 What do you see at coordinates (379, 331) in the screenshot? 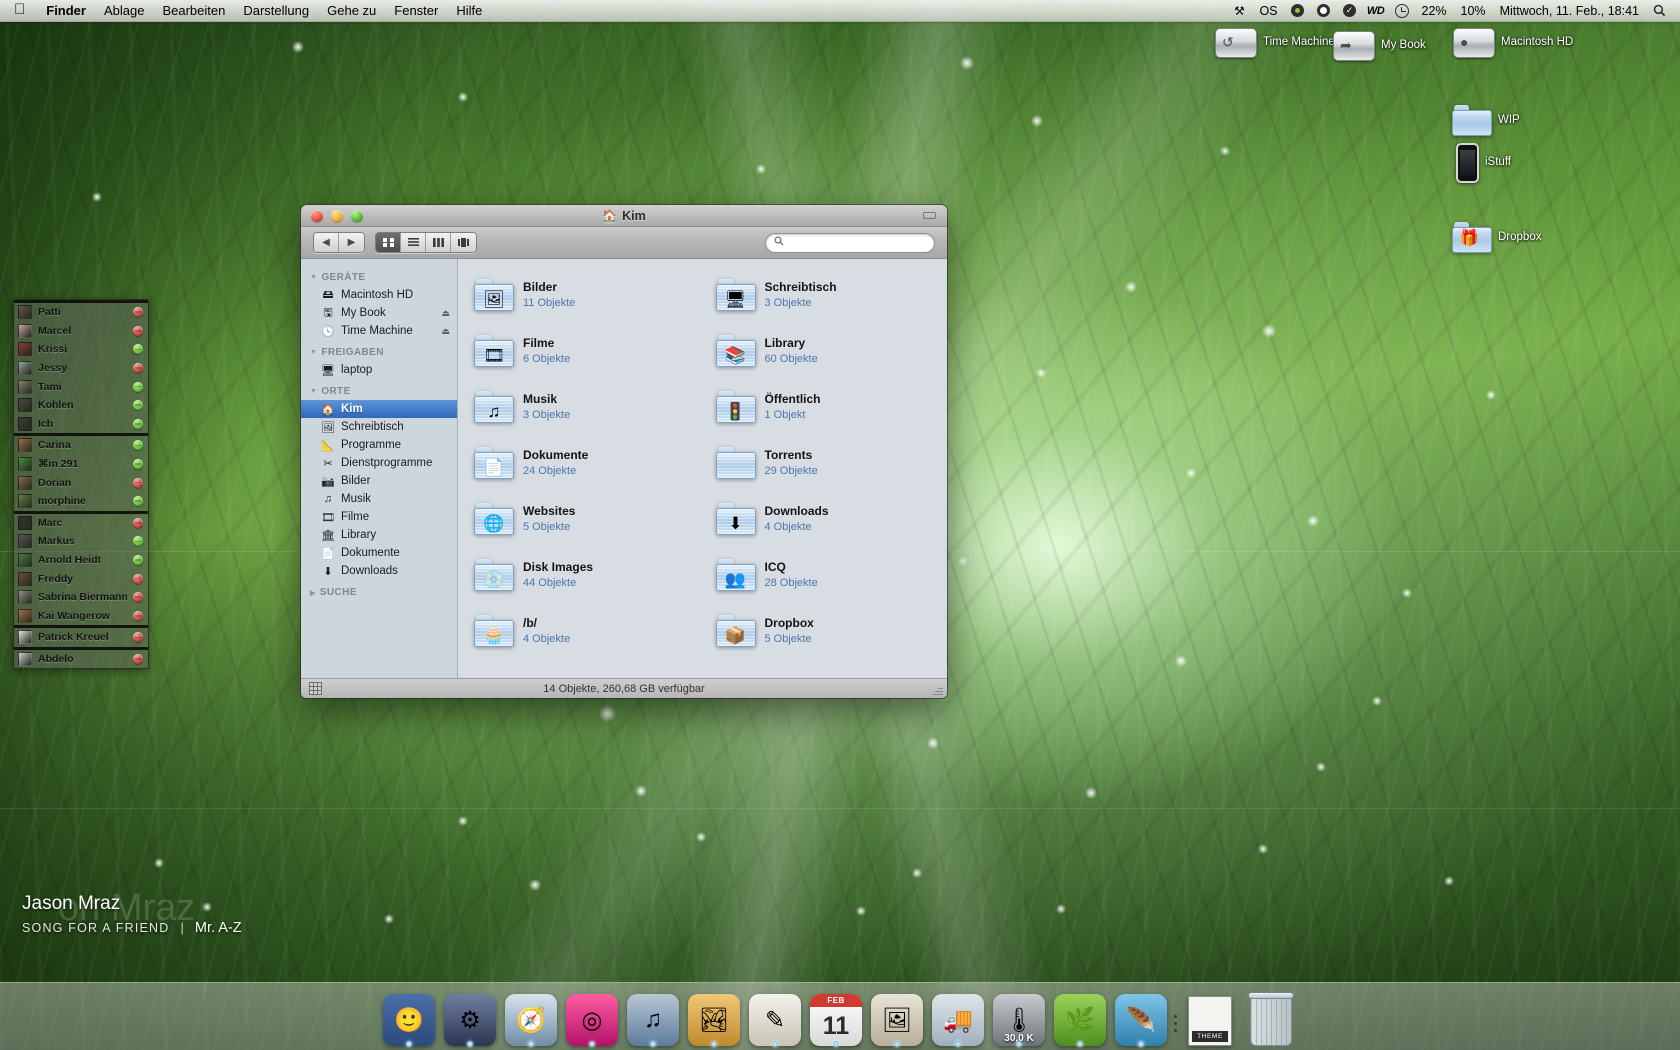
I see `sidebar-item-time-machine: 🕓 Time Machine ⏏` at bounding box center [379, 331].